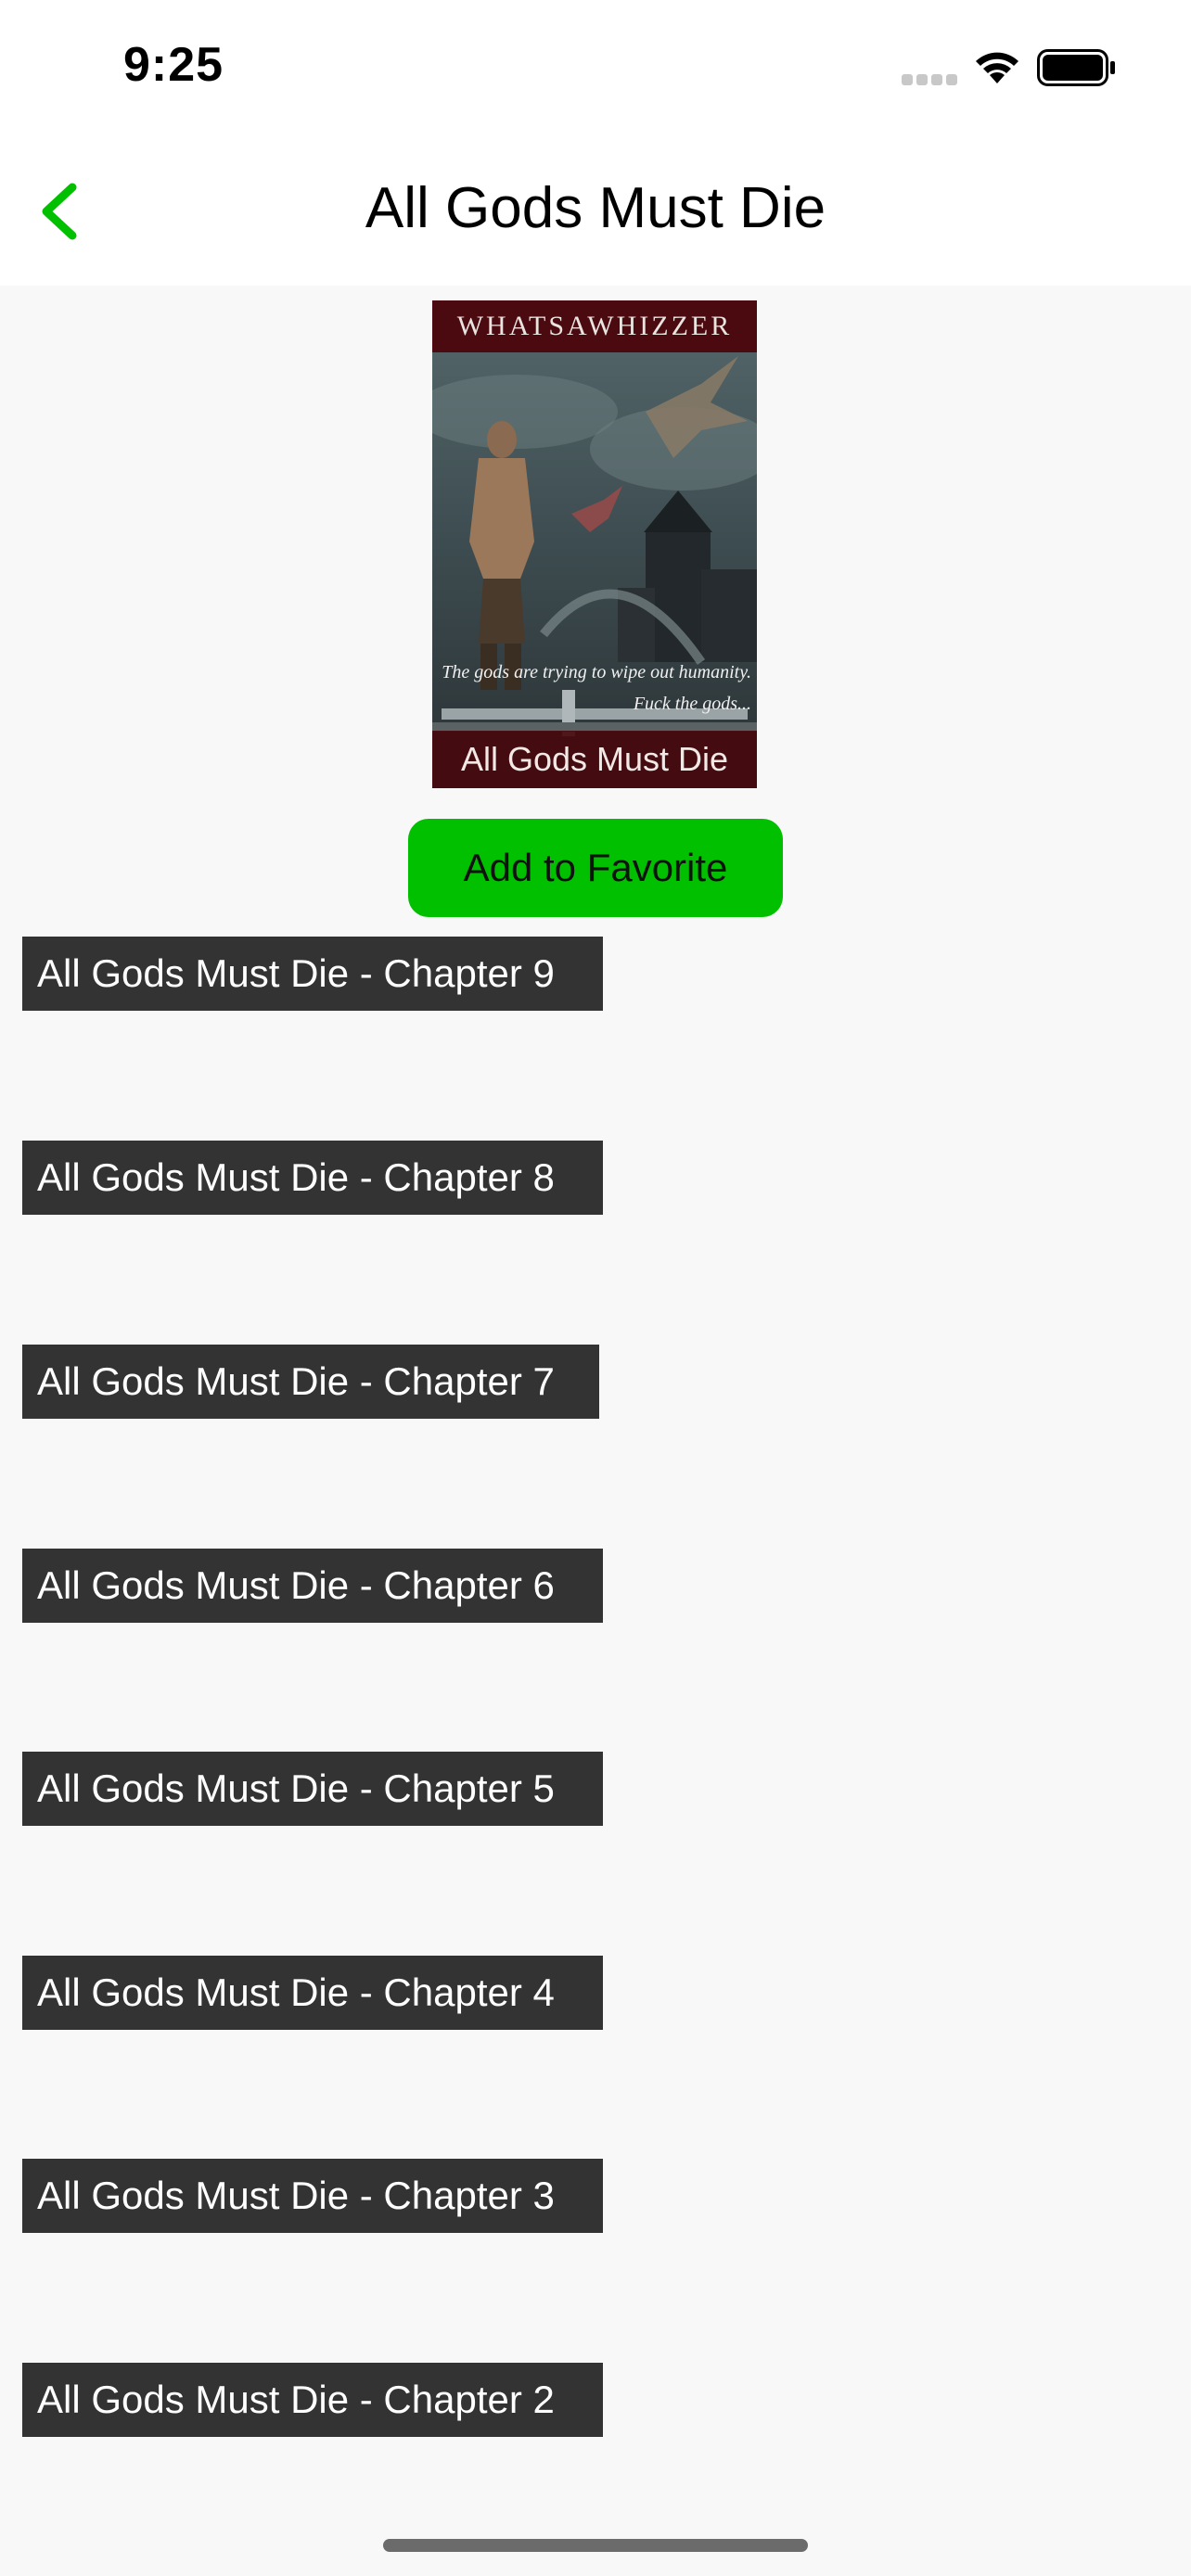  What do you see at coordinates (595, 69) in the screenshot?
I see `status-bar: 9:25` at bounding box center [595, 69].